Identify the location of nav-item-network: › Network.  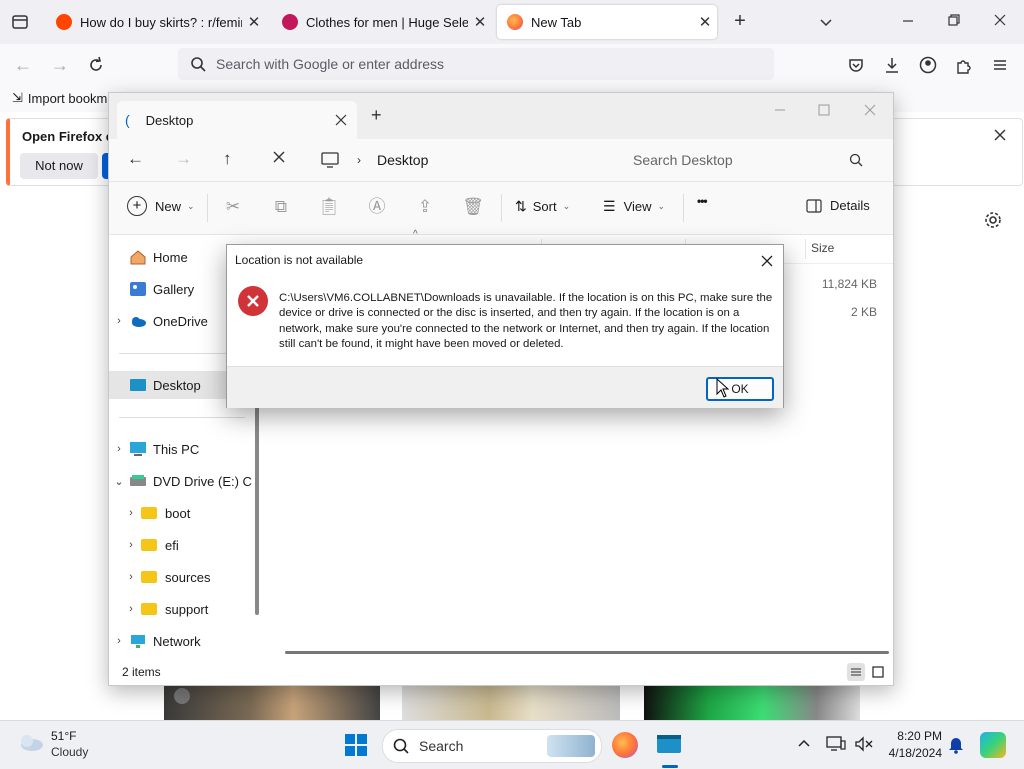
(183, 641).